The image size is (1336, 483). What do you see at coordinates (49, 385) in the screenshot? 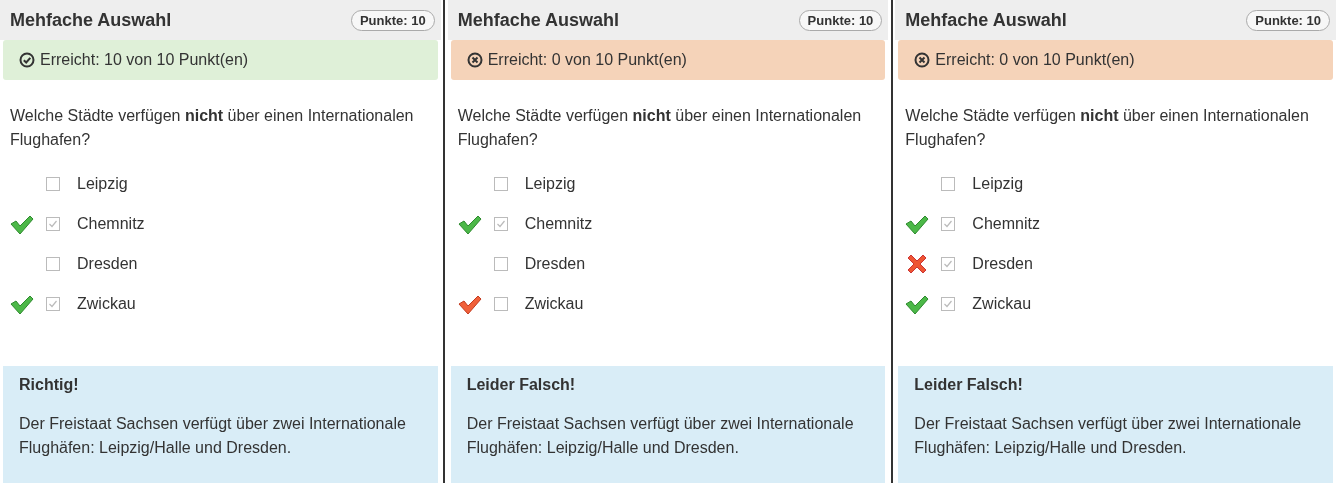
I see `feedback-title: Richtig!` at bounding box center [49, 385].